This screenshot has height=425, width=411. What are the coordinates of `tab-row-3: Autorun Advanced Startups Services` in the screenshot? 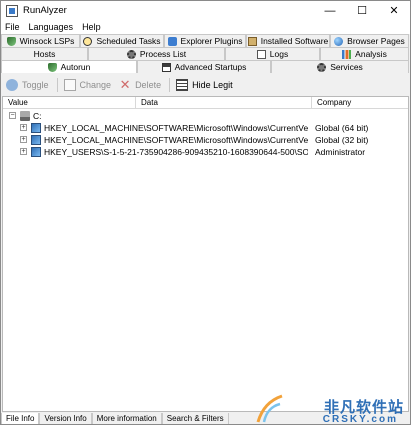 It's located at (205, 66).